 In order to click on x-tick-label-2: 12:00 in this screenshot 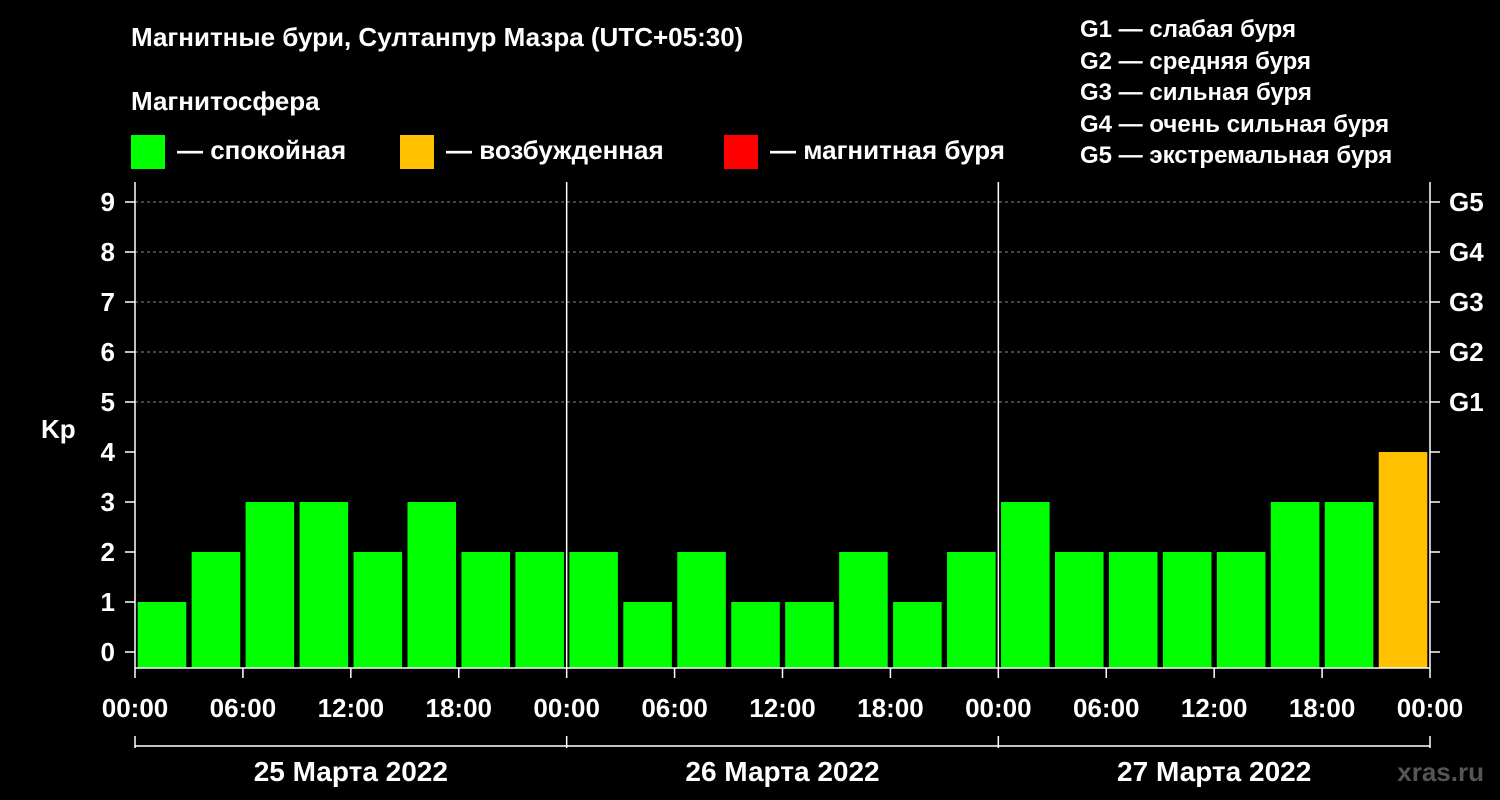, I will do `click(351, 708)`.